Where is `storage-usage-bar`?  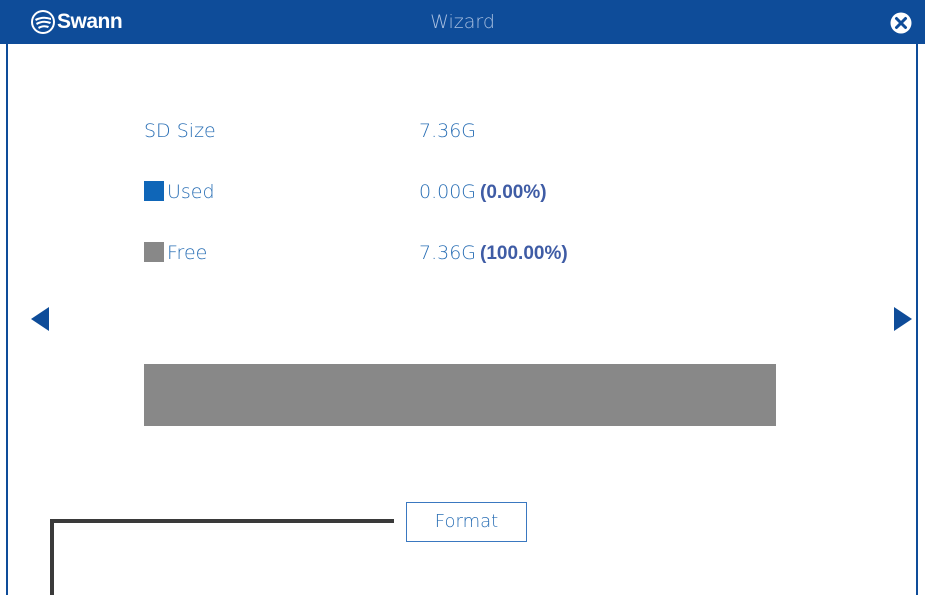
storage-usage-bar is located at coordinates (460, 395).